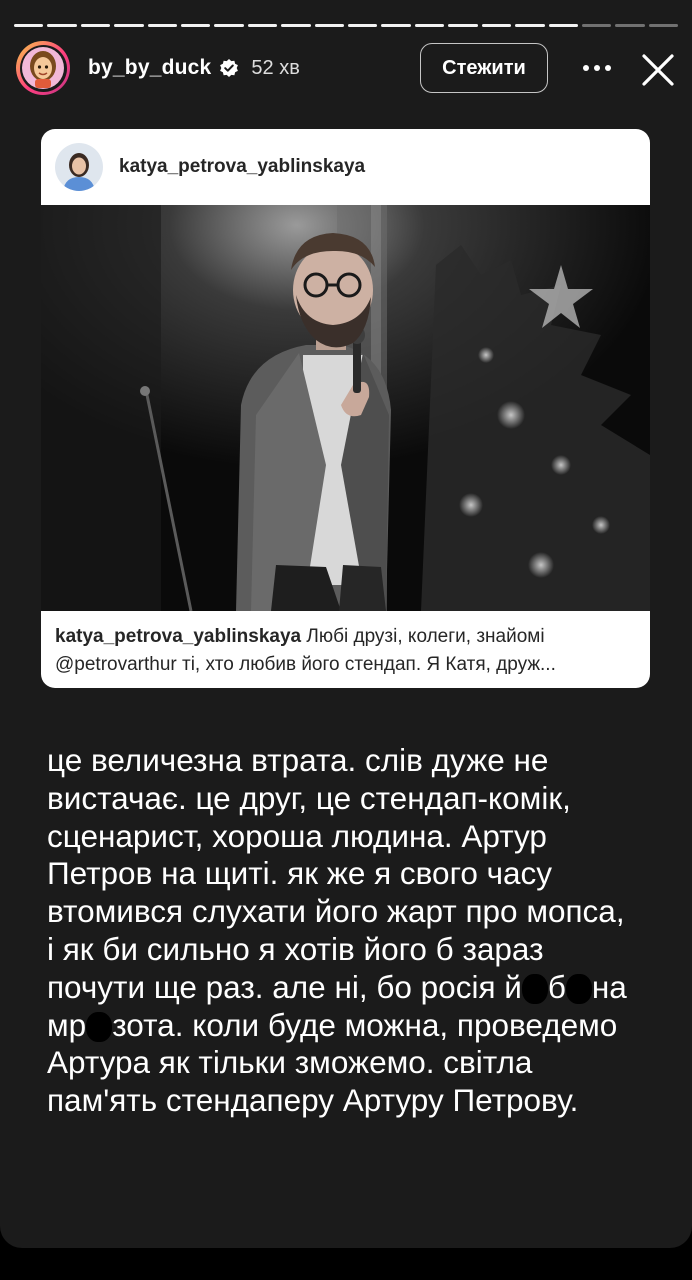 Image resolution: width=692 pixels, height=1280 pixels. Describe the element at coordinates (336, 911) in the screenshot. I see `story-text-line: втомився слухати його жарт про мопса,` at that location.